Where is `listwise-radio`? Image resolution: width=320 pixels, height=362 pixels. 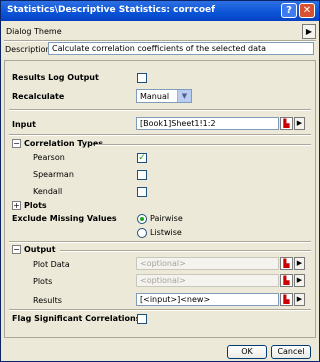 listwise-radio is located at coordinates (142, 233).